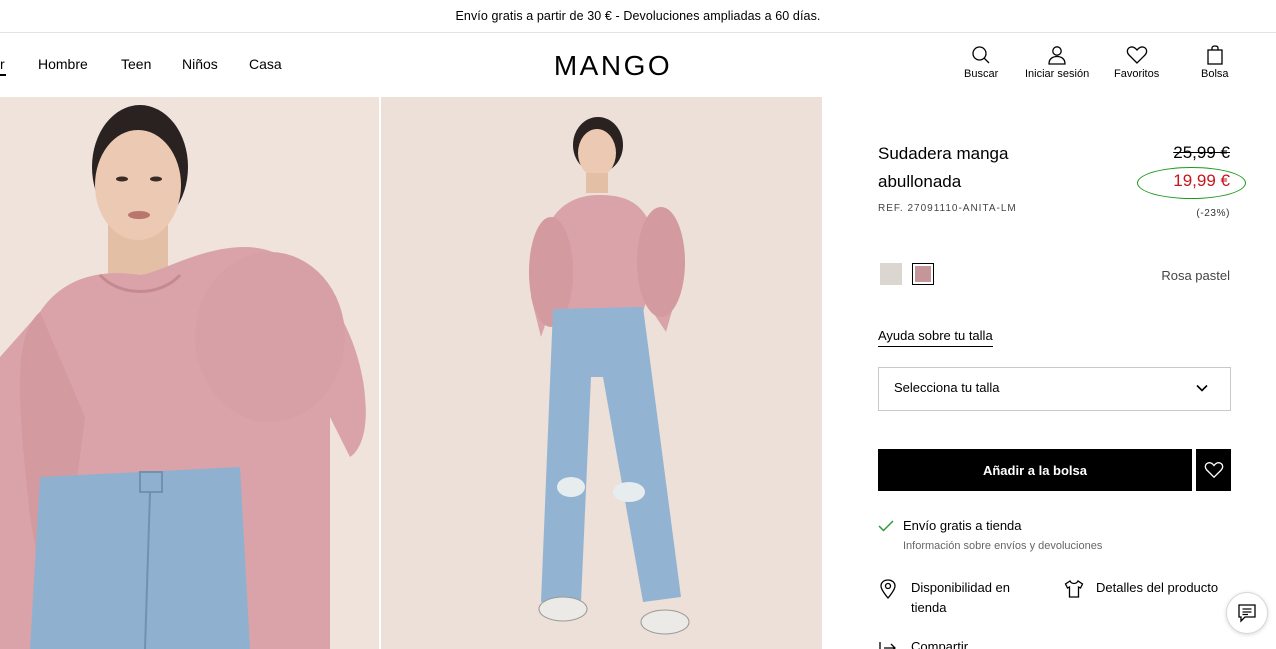 This screenshot has height=649, width=1276. Describe the element at coordinates (947, 208) in the screenshot. I see `product-reference: REF. 27091110-ANITA-LM` at that location.